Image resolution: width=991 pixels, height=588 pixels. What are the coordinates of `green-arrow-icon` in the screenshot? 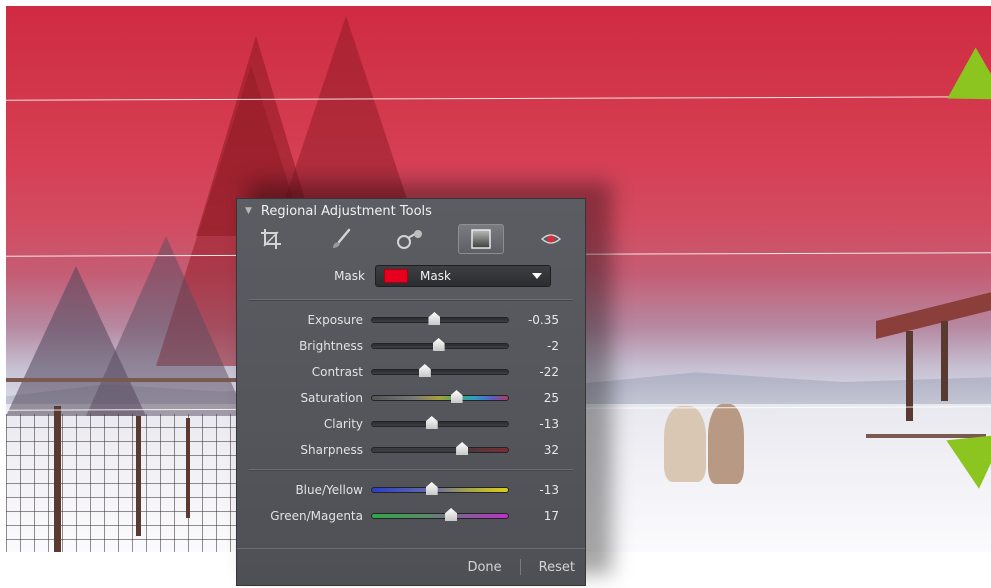 It's located at (961, 86).